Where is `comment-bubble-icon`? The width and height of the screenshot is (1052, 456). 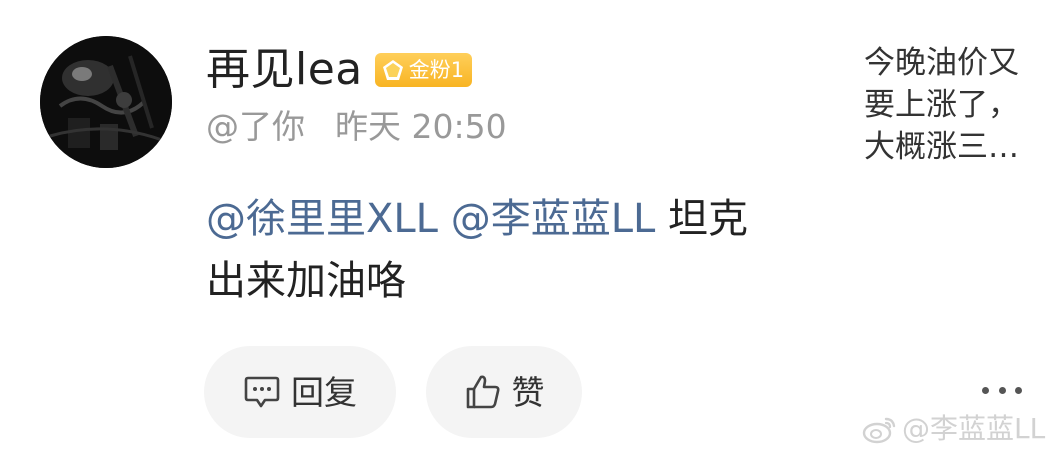 comment-bubble-icon is located at coordinates (262, 392).